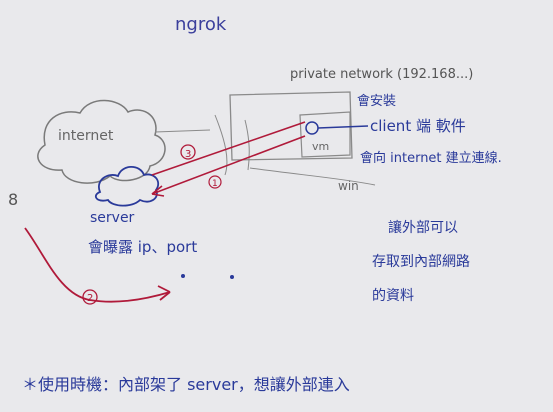  Describe the element at coordinates (188, 154) in the screenshot. I see `step-3-label: 3` at that location.